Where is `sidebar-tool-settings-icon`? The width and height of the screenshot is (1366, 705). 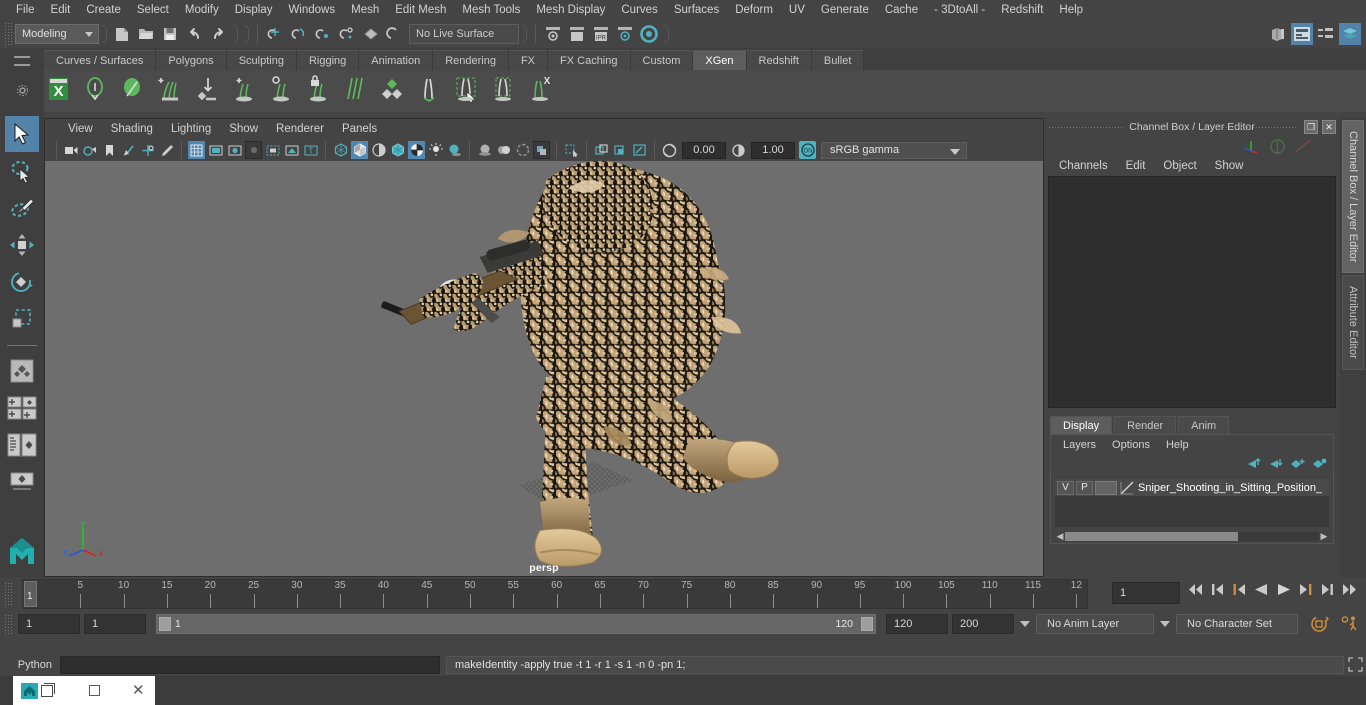 sidebar-tool-settings-icon is located at coordinates (1326, 34).